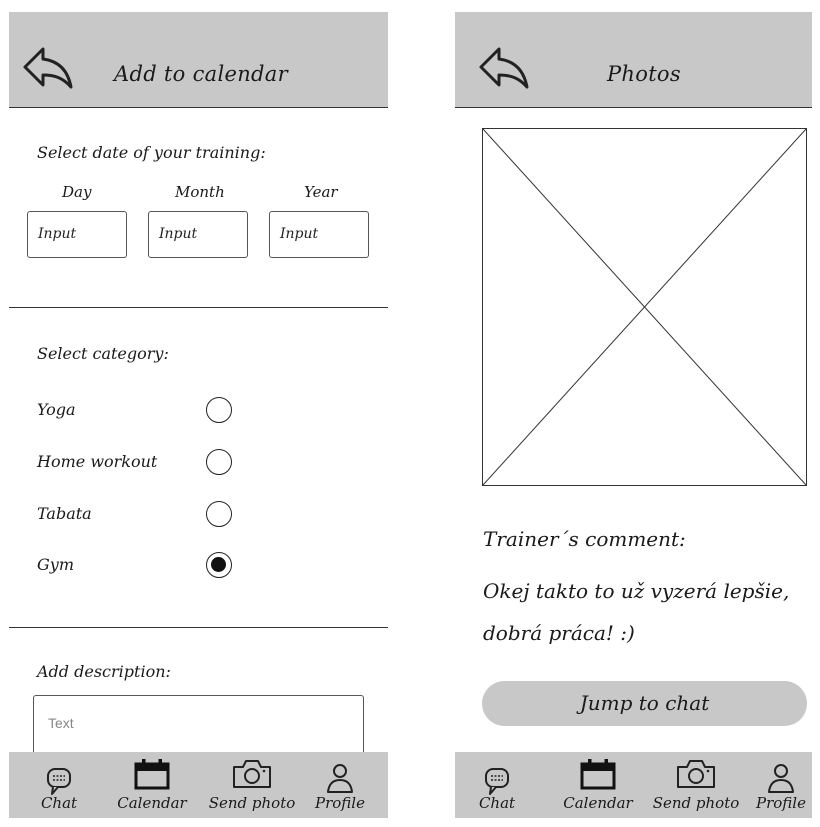 The width and height of the screenshot is (820, 827). What do you see at coordinates (200, 192) in the screenshot?
I see `month-label: Month` at bounding box center [200, 192].